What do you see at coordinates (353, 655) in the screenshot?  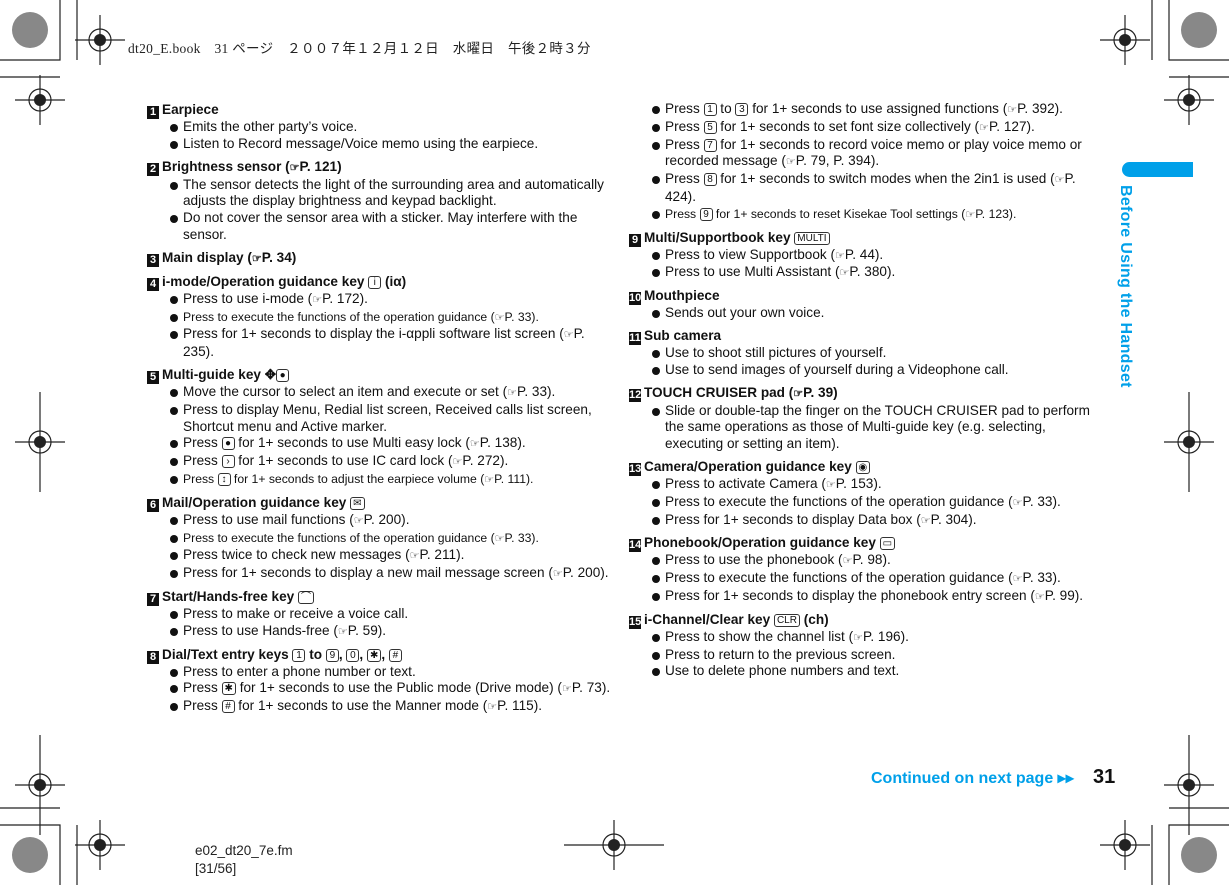 I see `key-icon: 0` at bounding box center [353, 655].